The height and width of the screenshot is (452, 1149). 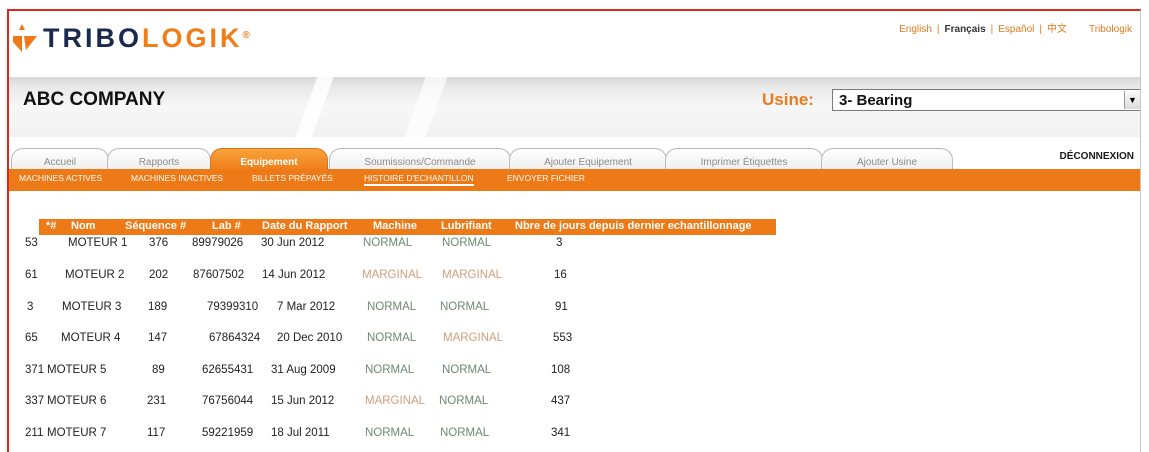 I want to click on lang-chinese: 中文, so click(x=1057, y=27).